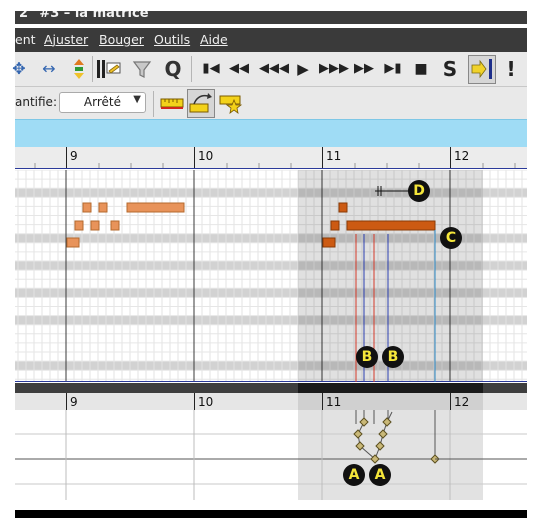  Describe the element at coordinates (172, 103) in the screenshot. I see `velocity-ruler-icon` at that location.